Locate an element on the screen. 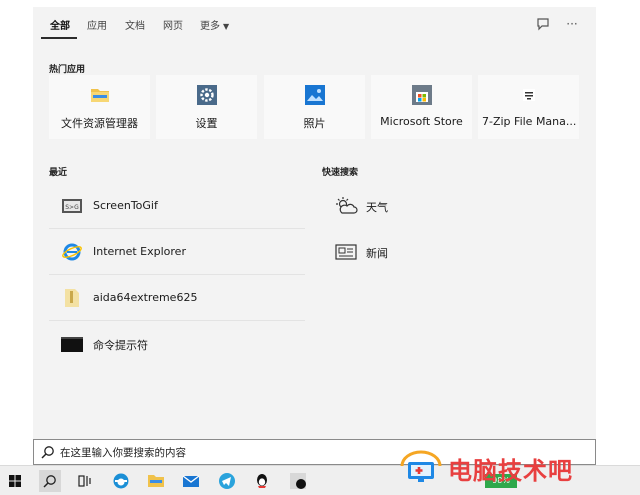 Image resolution: width=640 pixels, height=495 pixels. store-icon is located at coordinates (421, 95).